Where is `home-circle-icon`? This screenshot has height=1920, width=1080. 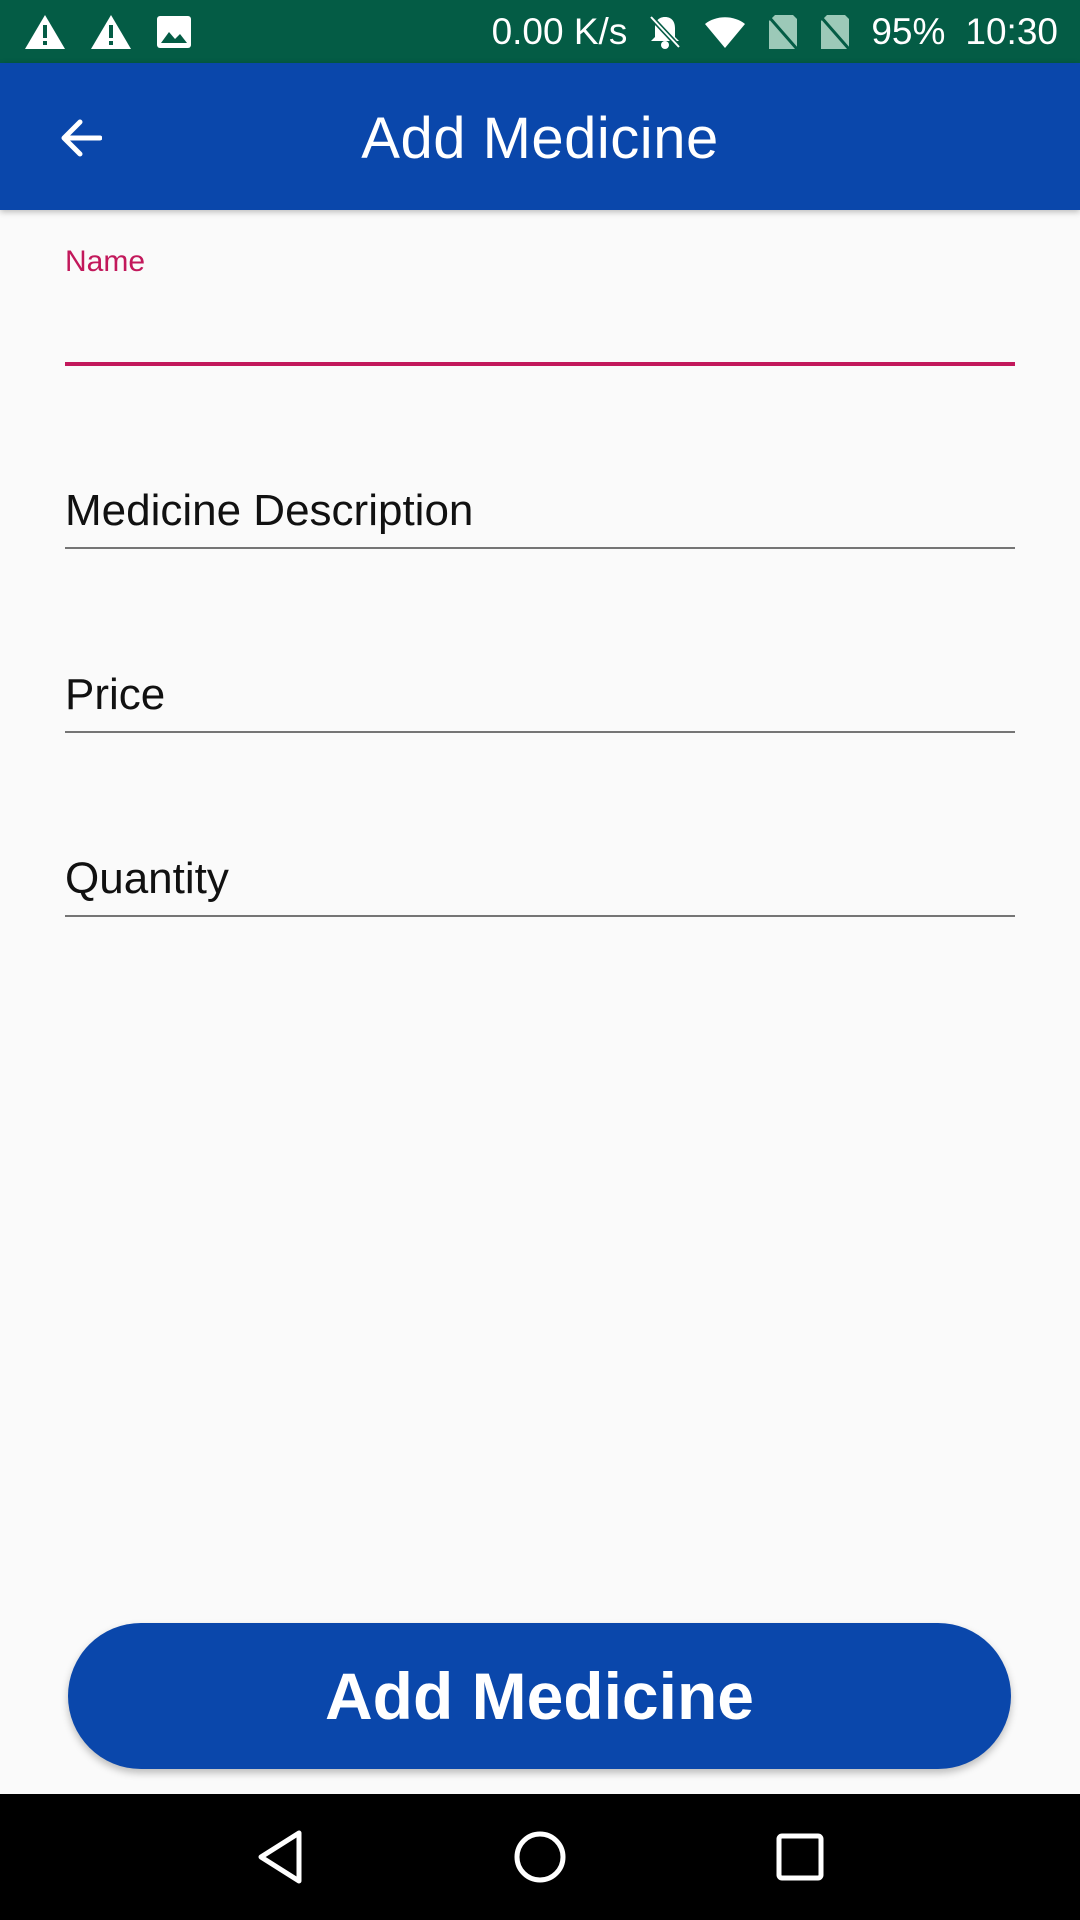
home-circle-icon is located at coordinates (540, 1857).